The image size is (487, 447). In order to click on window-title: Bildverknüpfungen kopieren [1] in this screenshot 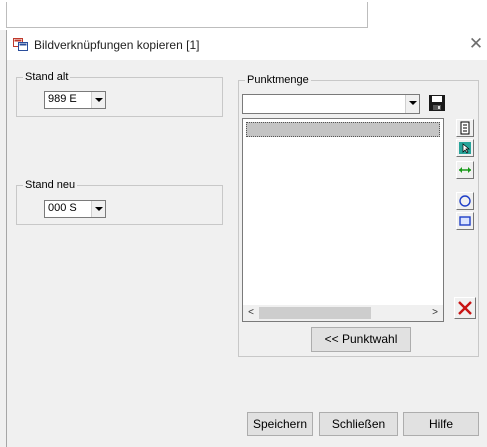, I will do `click(117, 45)`.